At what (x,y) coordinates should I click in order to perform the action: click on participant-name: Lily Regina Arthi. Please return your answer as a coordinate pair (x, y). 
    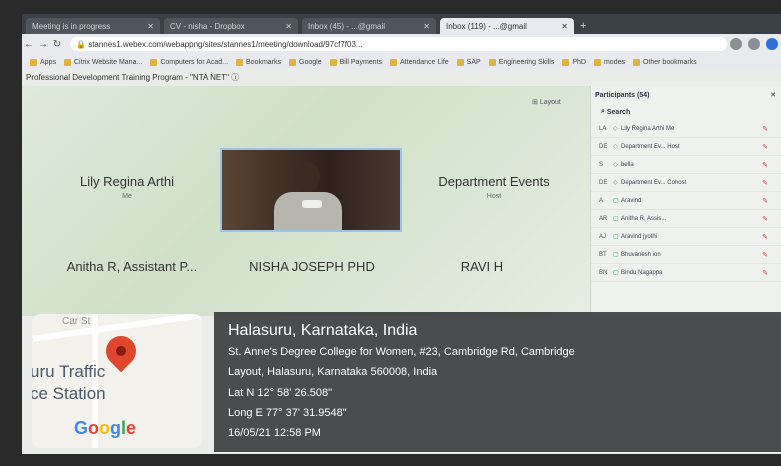
    Looking at the image, I should click on (643, 128).